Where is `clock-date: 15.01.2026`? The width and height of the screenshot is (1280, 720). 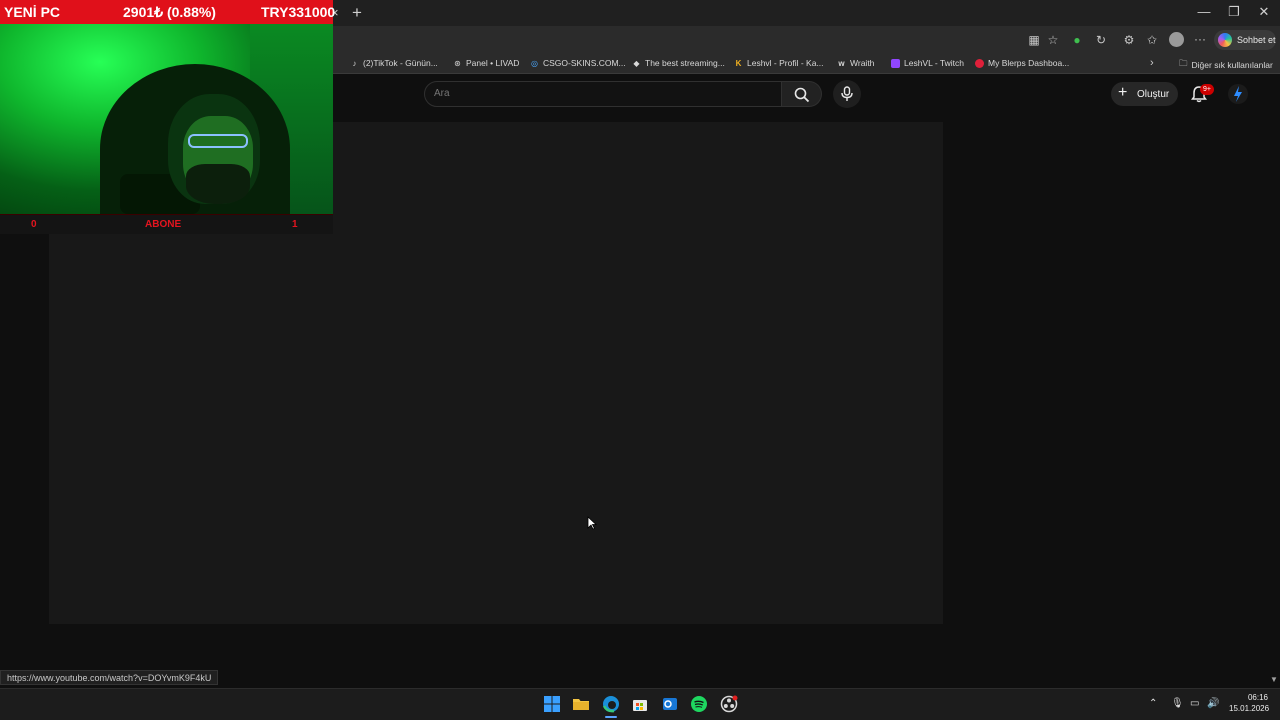
clock-date: 15.01.2026 is located at coordinates (1249, 708).